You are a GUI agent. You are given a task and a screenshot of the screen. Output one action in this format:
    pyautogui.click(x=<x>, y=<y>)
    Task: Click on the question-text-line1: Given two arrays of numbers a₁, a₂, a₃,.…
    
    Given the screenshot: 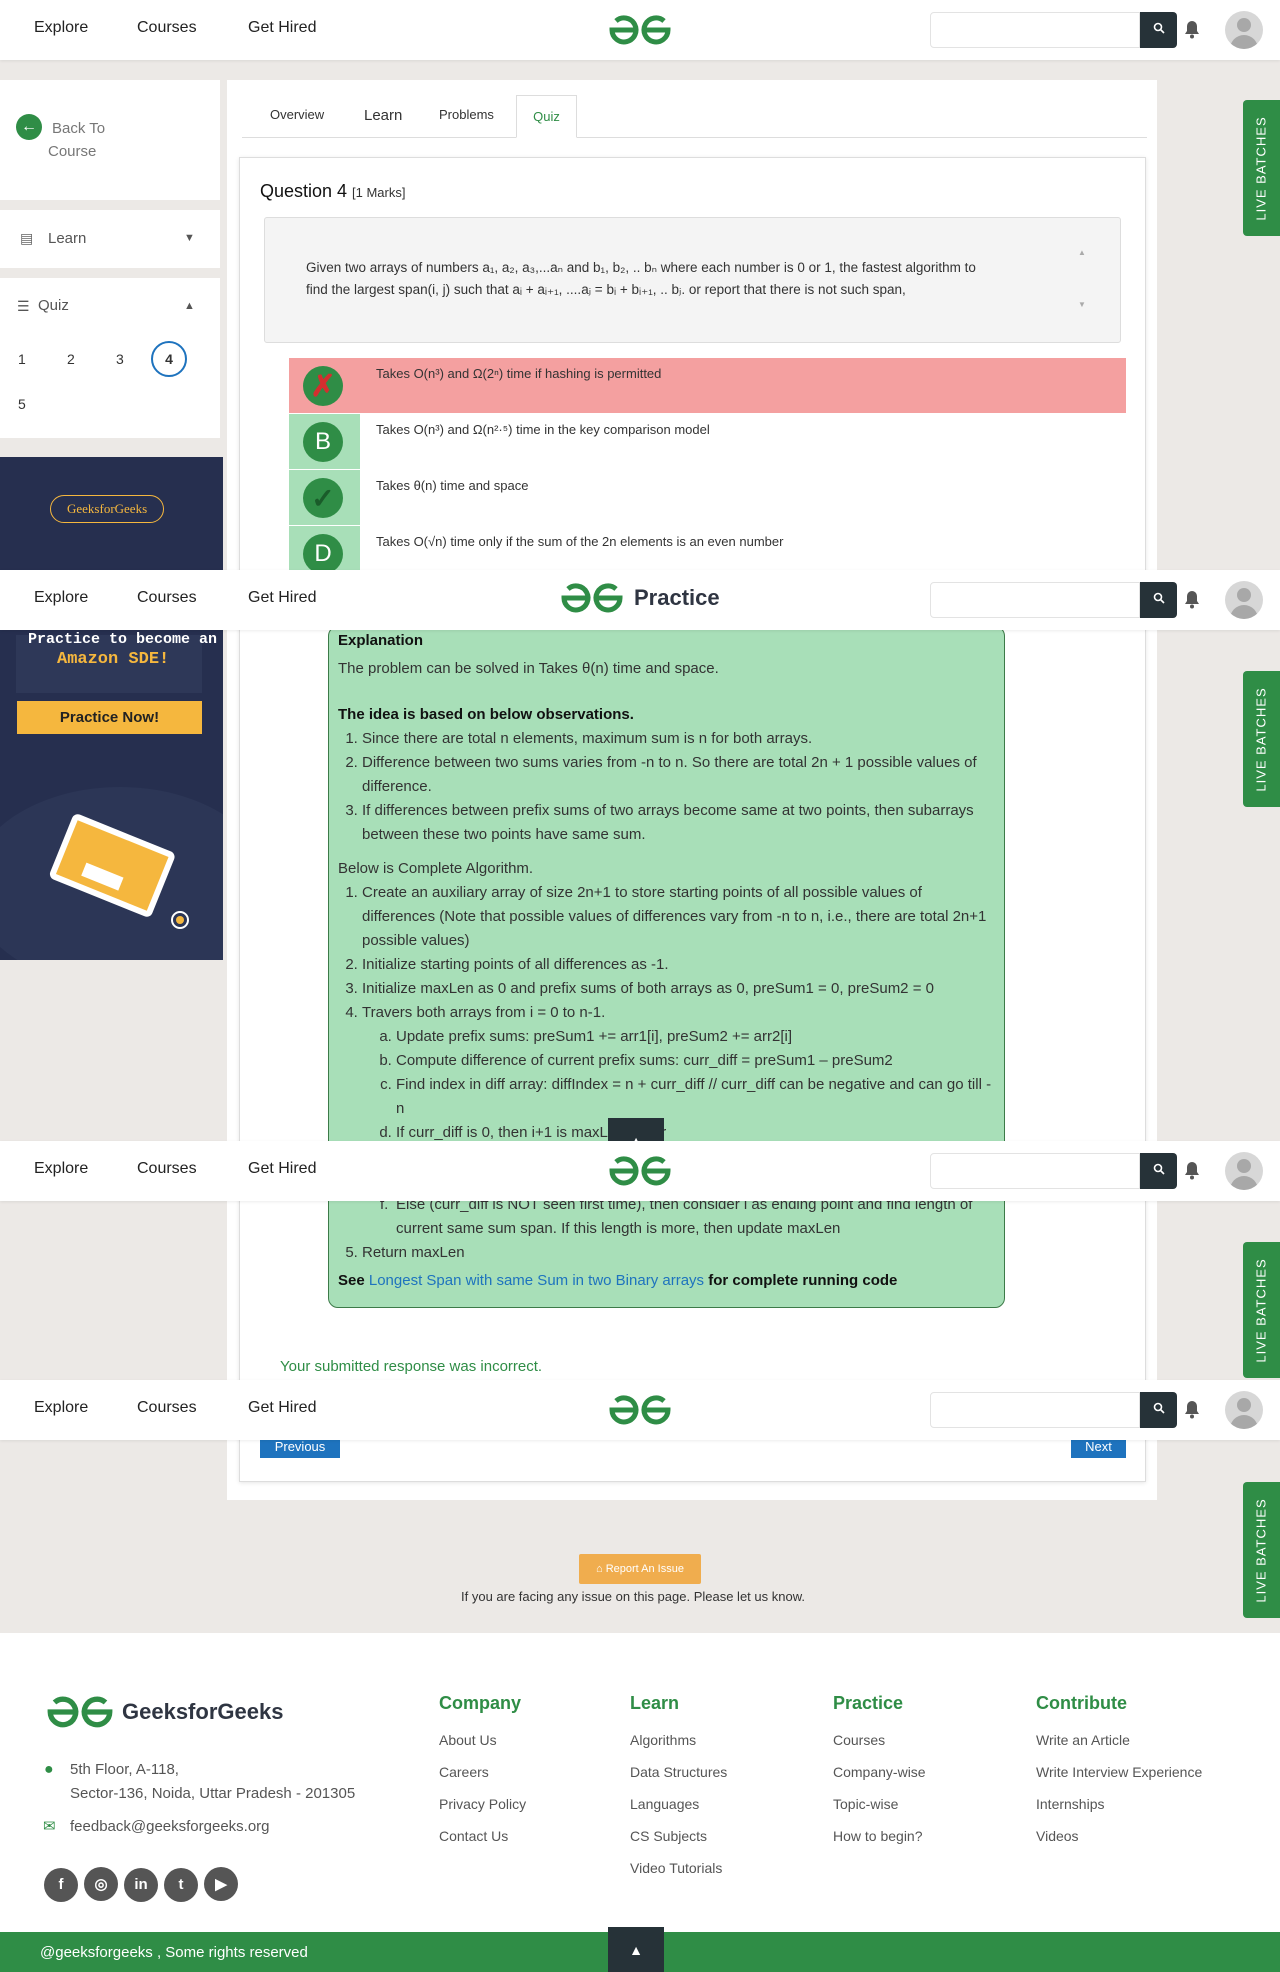 What is the action you would take?
    pyautogui.click(x=641, y=267)
    